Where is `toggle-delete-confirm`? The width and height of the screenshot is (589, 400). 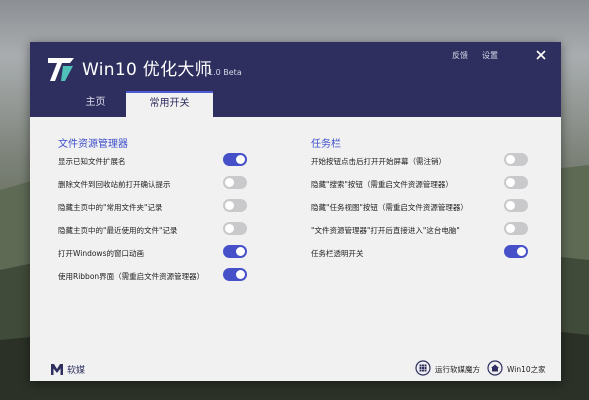 toggle-delete-confirm is located at coordinates (235, 182).